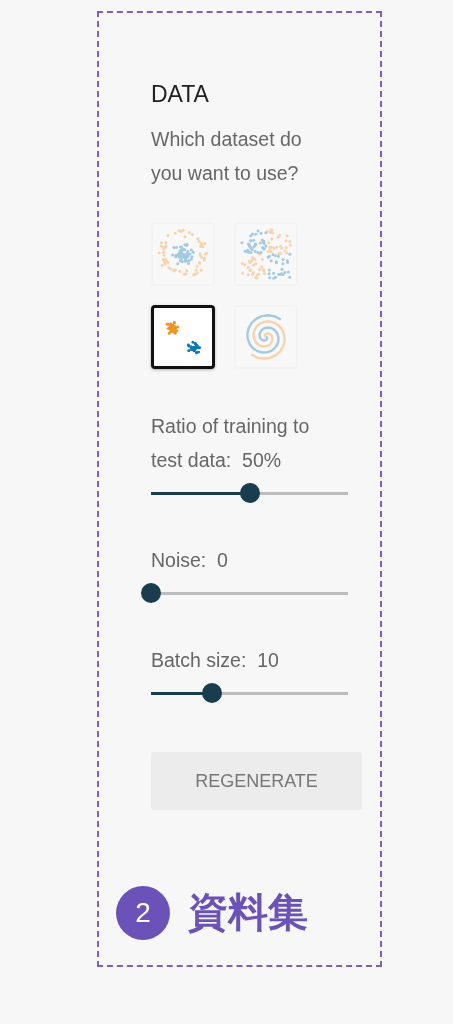 This screenshot has width=453, height=1024. Describe the element at coordinates (248, 912) in the screenshot. I see `caption-text: 資料集` at that location.